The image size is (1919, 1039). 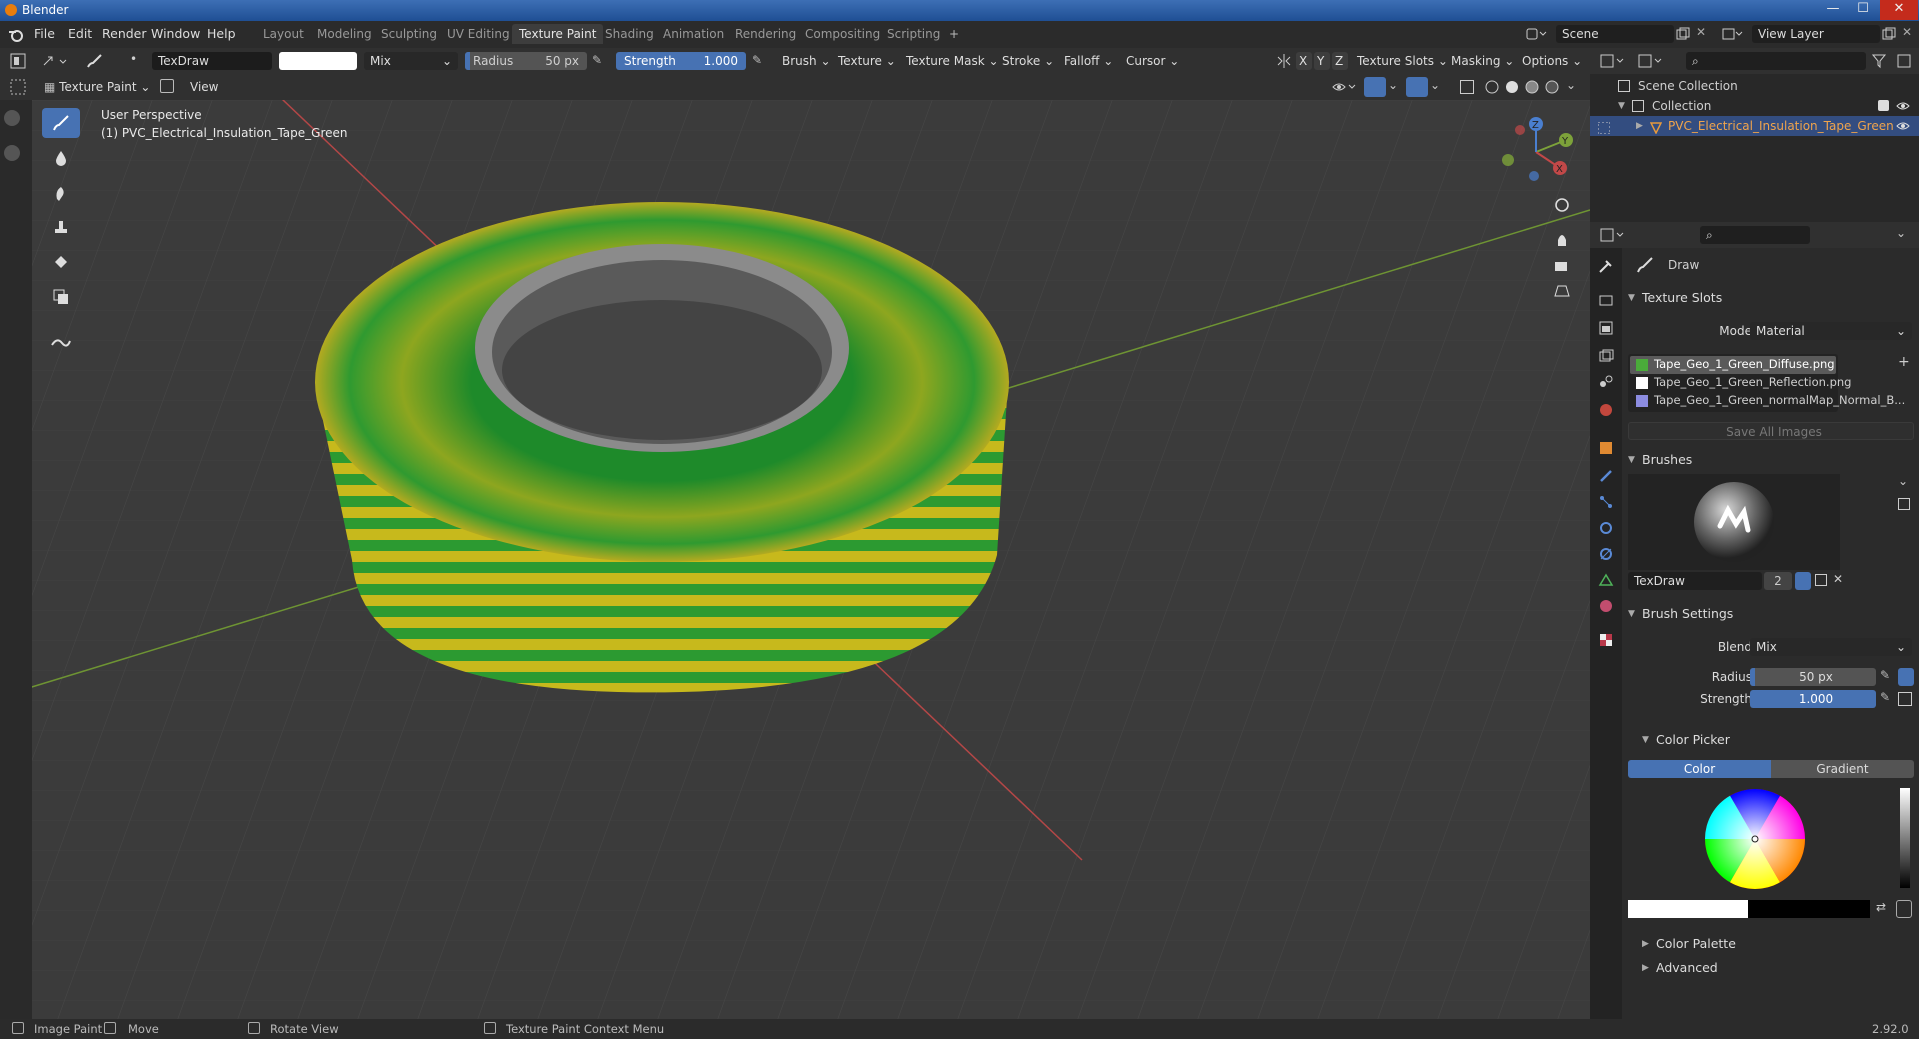 I want to click on xray-toggle-icon, so click(x=1467, y=87).